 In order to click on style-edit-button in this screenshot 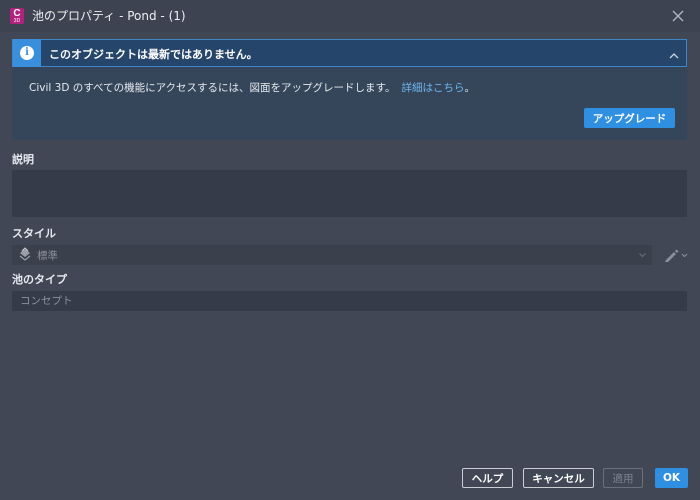, I will do `click(675, 255)`.